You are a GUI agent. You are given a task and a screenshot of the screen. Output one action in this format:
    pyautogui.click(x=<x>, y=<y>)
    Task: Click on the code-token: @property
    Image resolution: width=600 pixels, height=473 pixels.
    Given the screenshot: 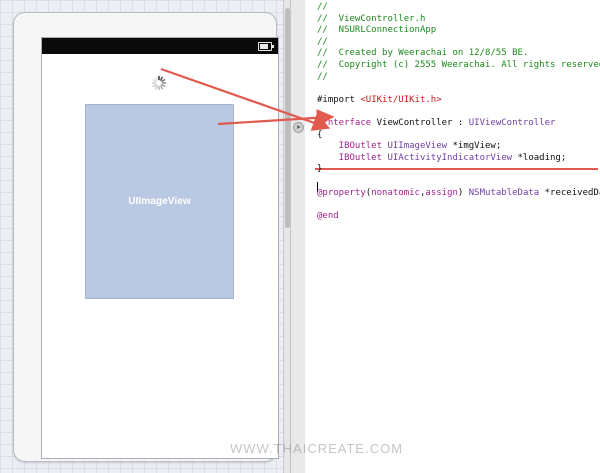 What is the action you would take?
    pyautogui.click(x=341, y=192)
    